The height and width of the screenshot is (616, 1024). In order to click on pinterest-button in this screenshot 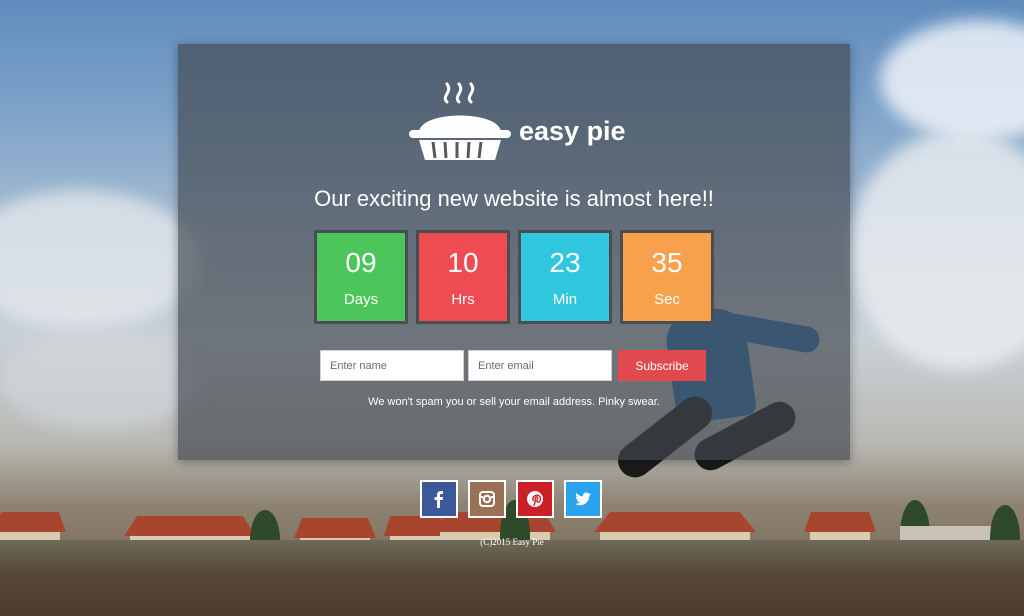, I will do `click(535, 499)`.